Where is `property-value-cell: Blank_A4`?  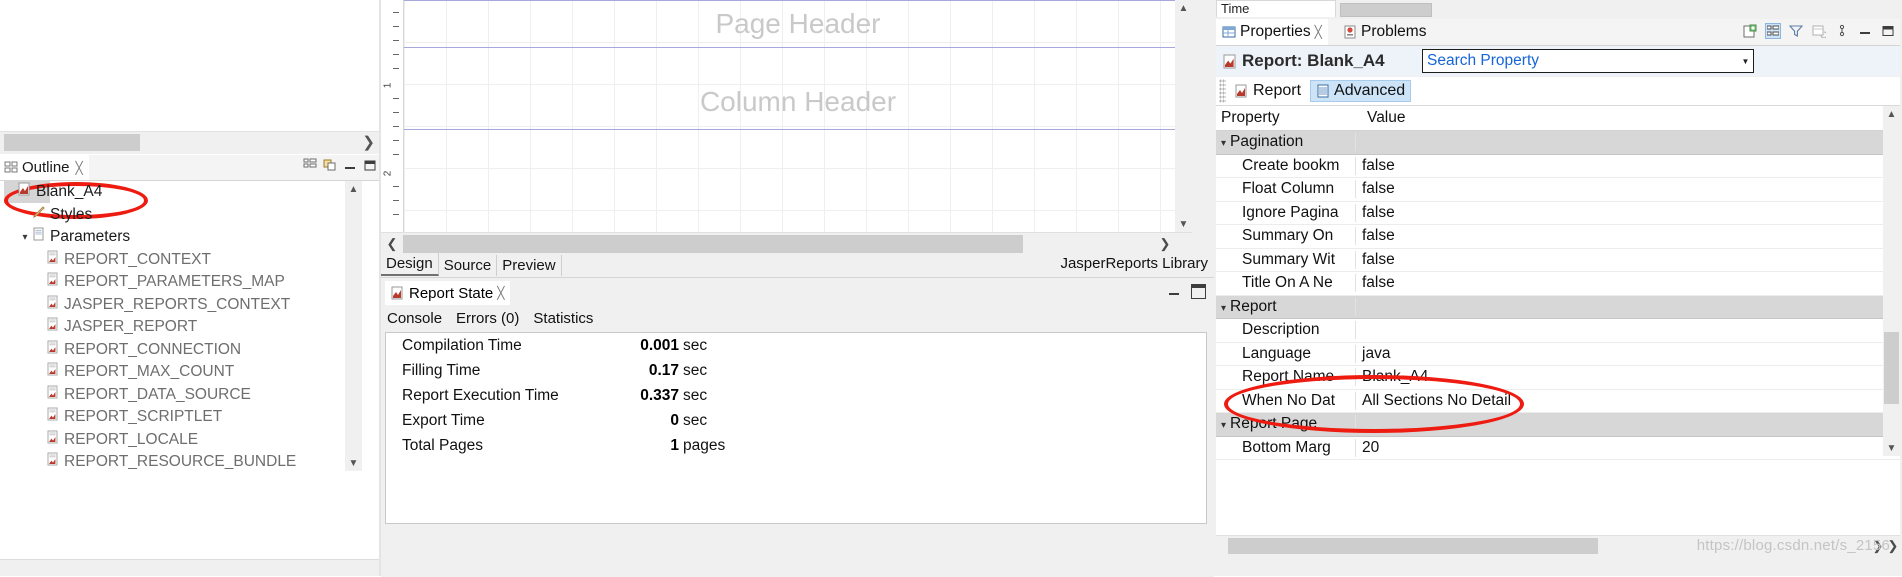
property-value-cell: Blank_A4 is located at coordinates (1628, 377).